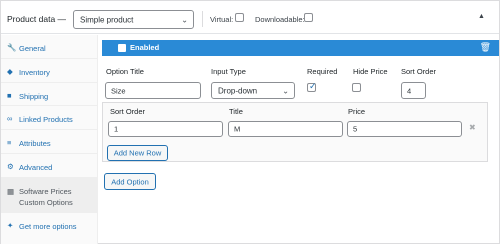 This screenshot has width=500, height=244. I want to click on list-icon: ≡, so click(9, 142).